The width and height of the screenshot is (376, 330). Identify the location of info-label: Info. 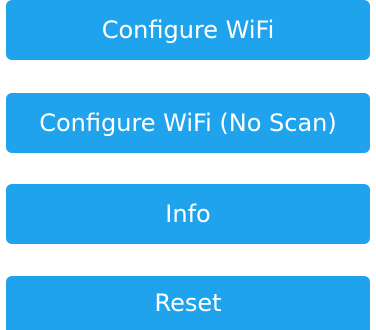
(188, 214).